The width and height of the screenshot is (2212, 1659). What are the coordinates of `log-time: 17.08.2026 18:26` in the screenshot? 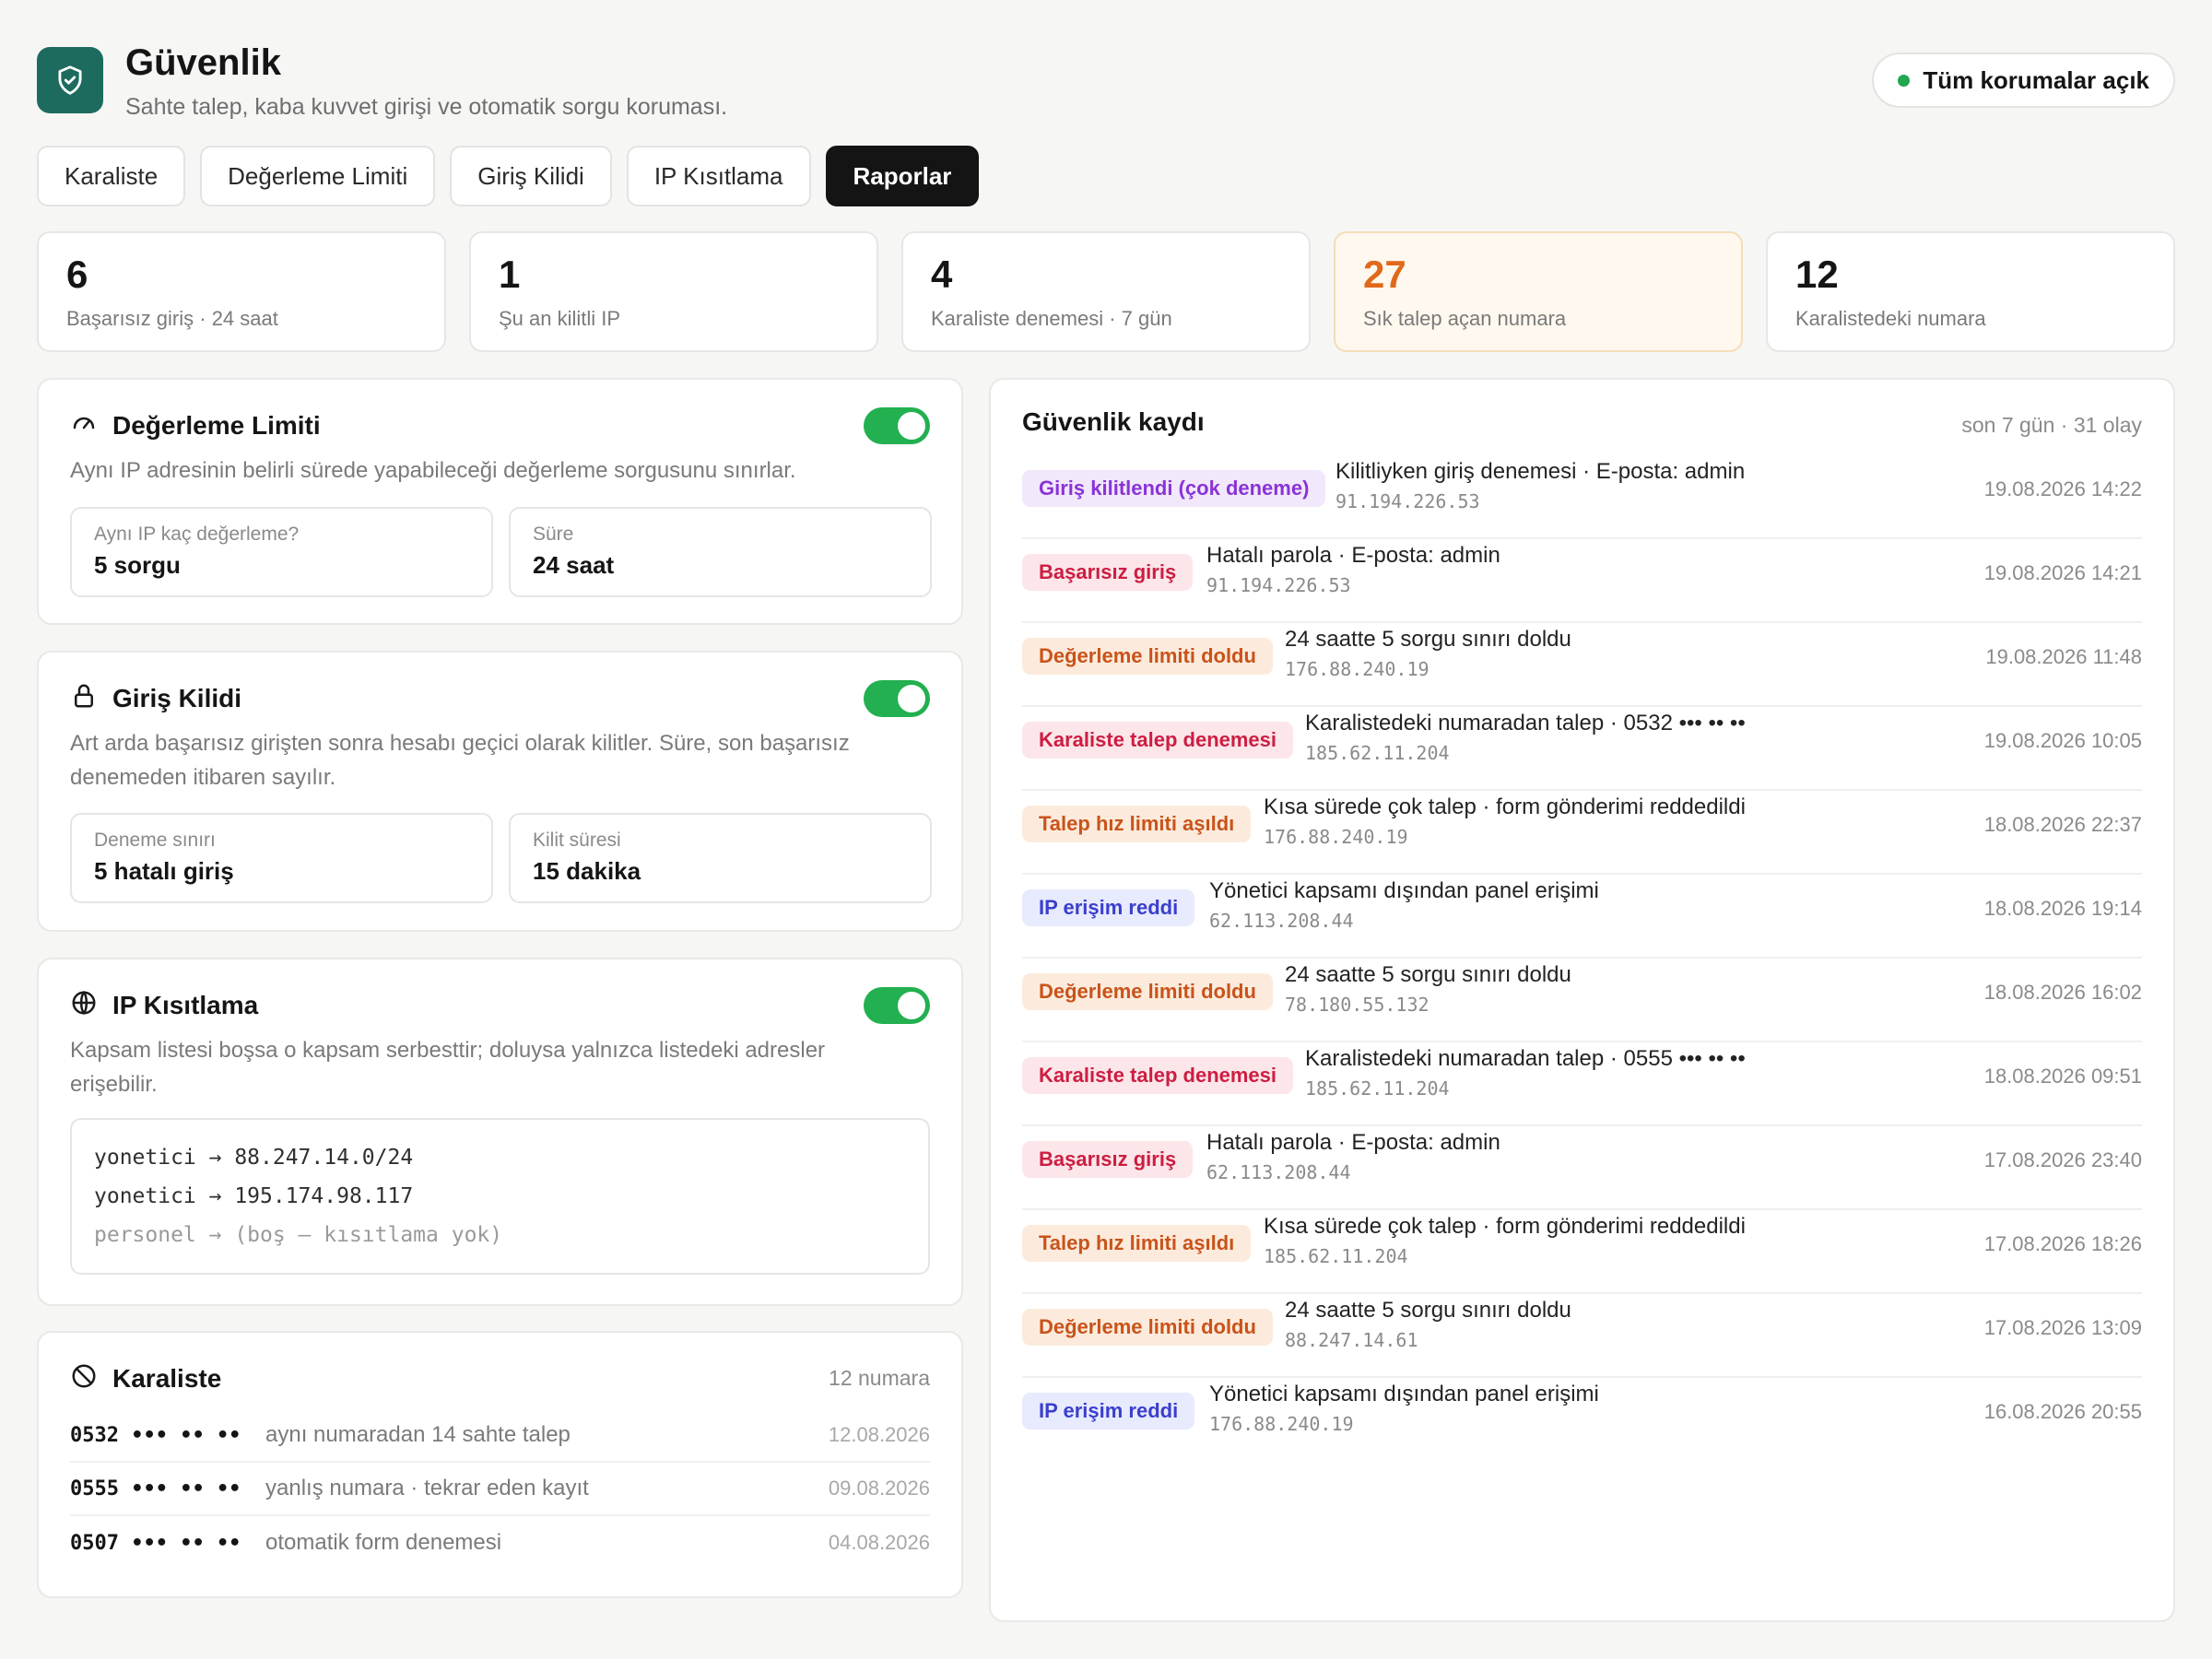 It's located at (2062, 1243).